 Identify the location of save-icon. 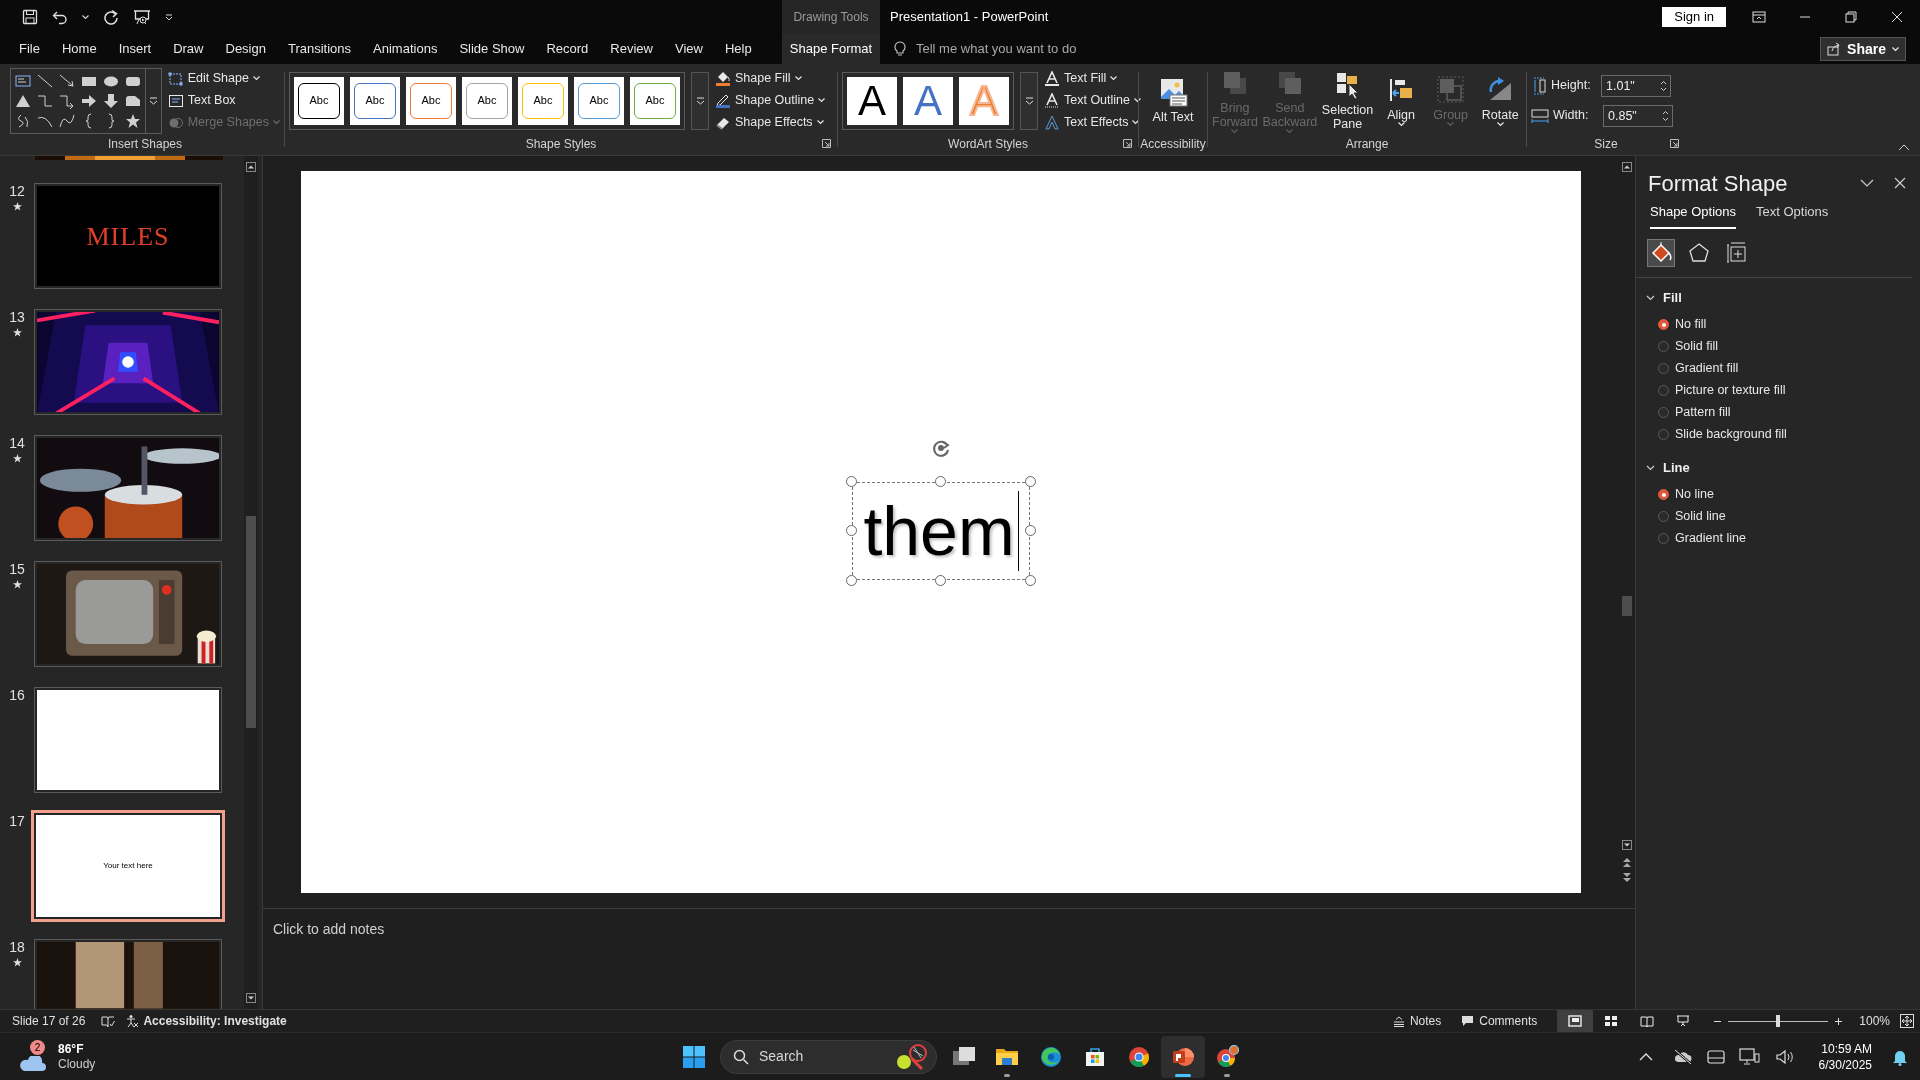
(30, 17).